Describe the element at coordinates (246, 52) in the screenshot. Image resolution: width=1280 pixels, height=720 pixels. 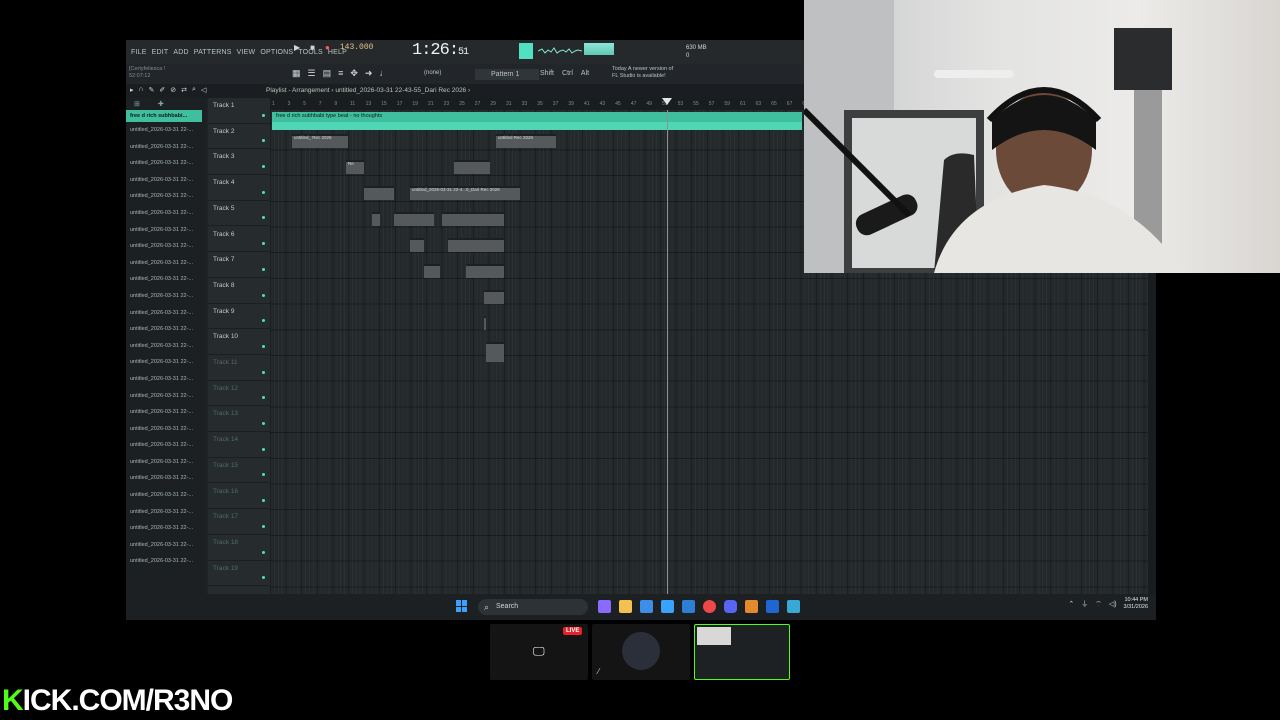
I see `menu-view: VIEW` at that location.